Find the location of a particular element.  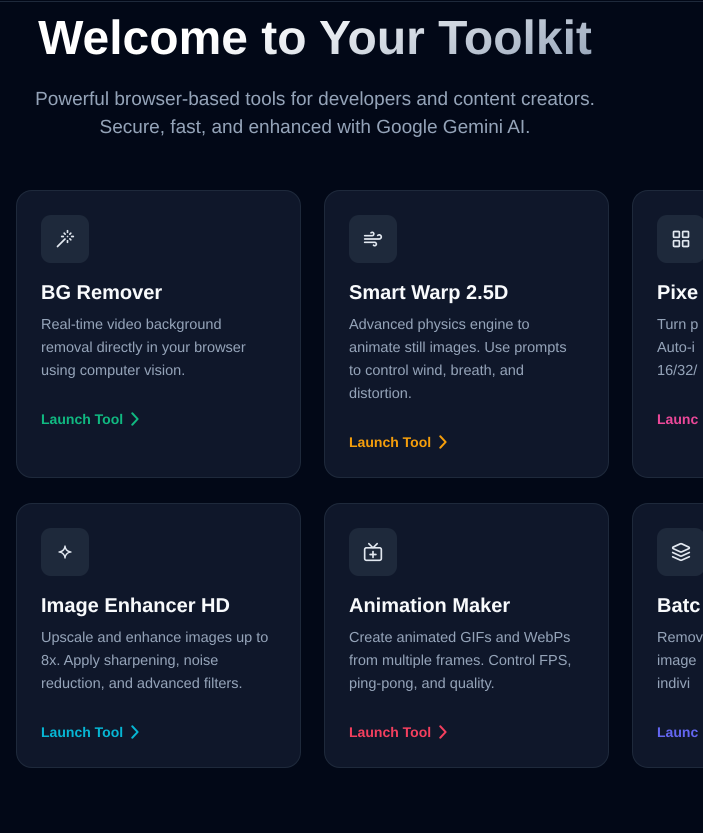

tool-title: Smart Warp 2.5D is located at coordinates (429, 293).